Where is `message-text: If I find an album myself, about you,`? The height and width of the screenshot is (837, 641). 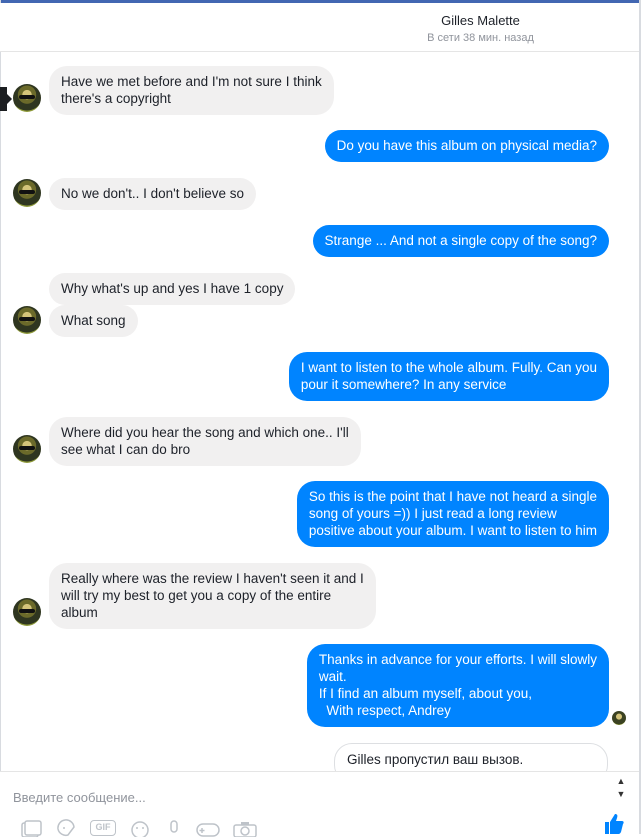
message-text: If I find an album myself, about you, is located at coordinates (425, 693).